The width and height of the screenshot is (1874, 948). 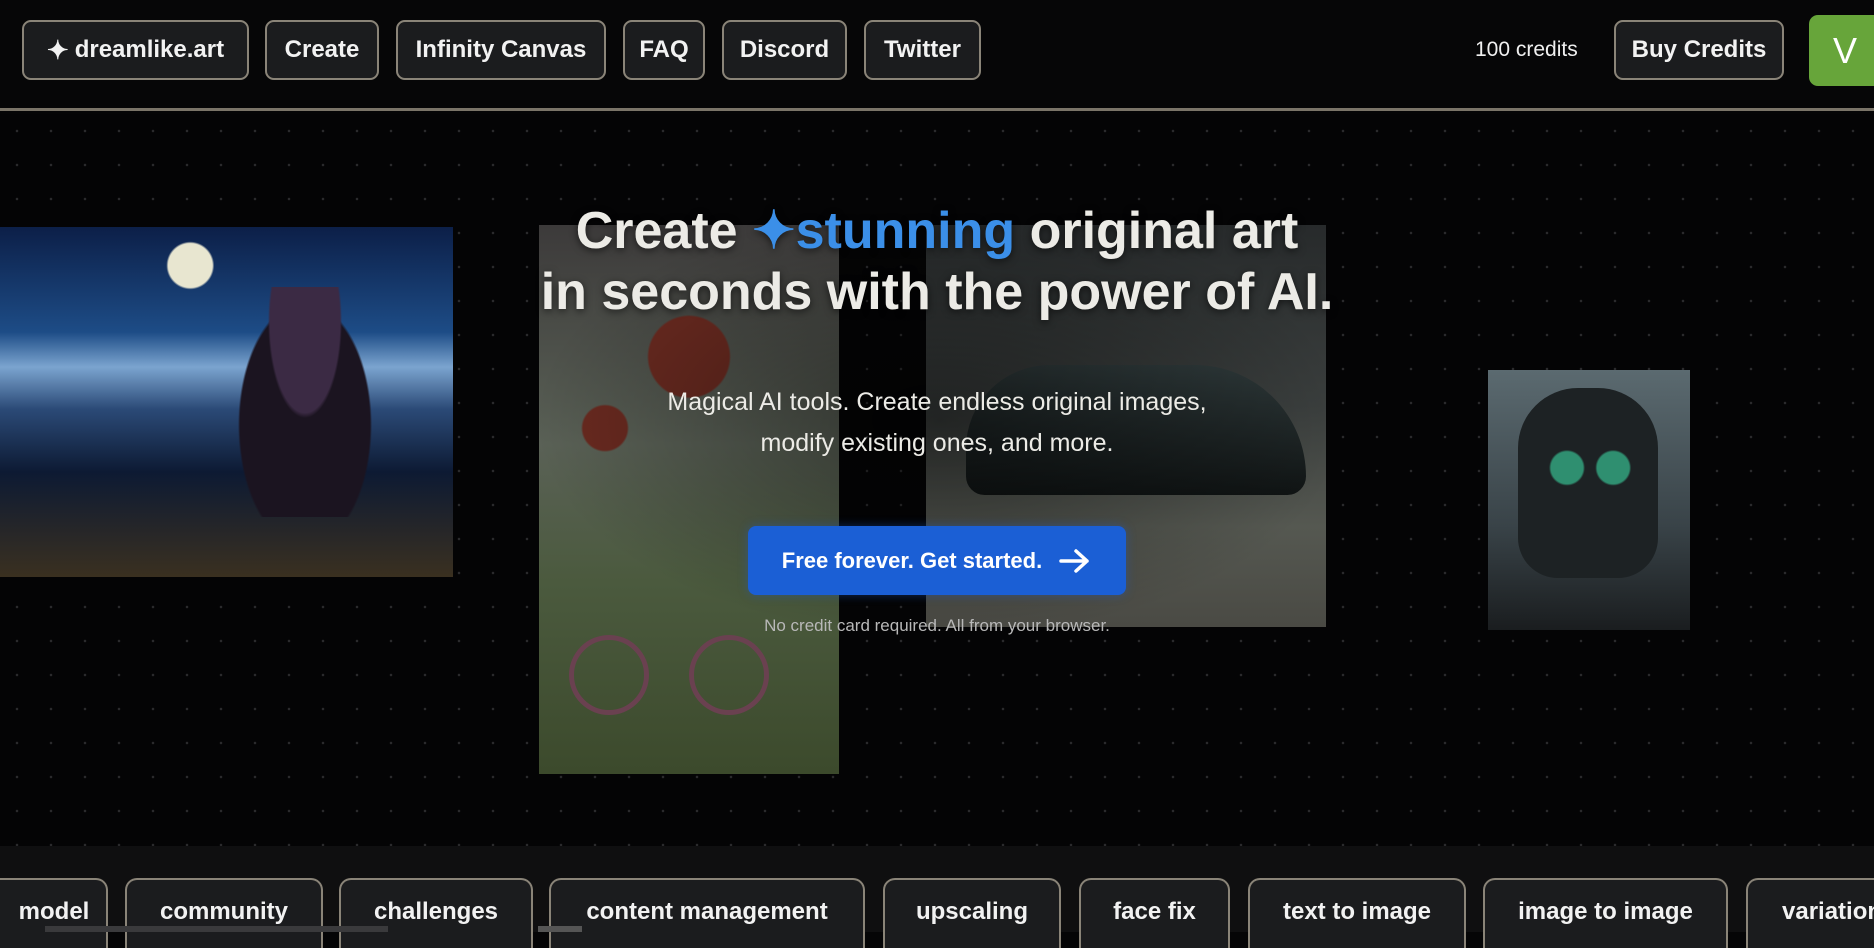 I want to click on nav-discord: Discord, so click(x=784, y=50).